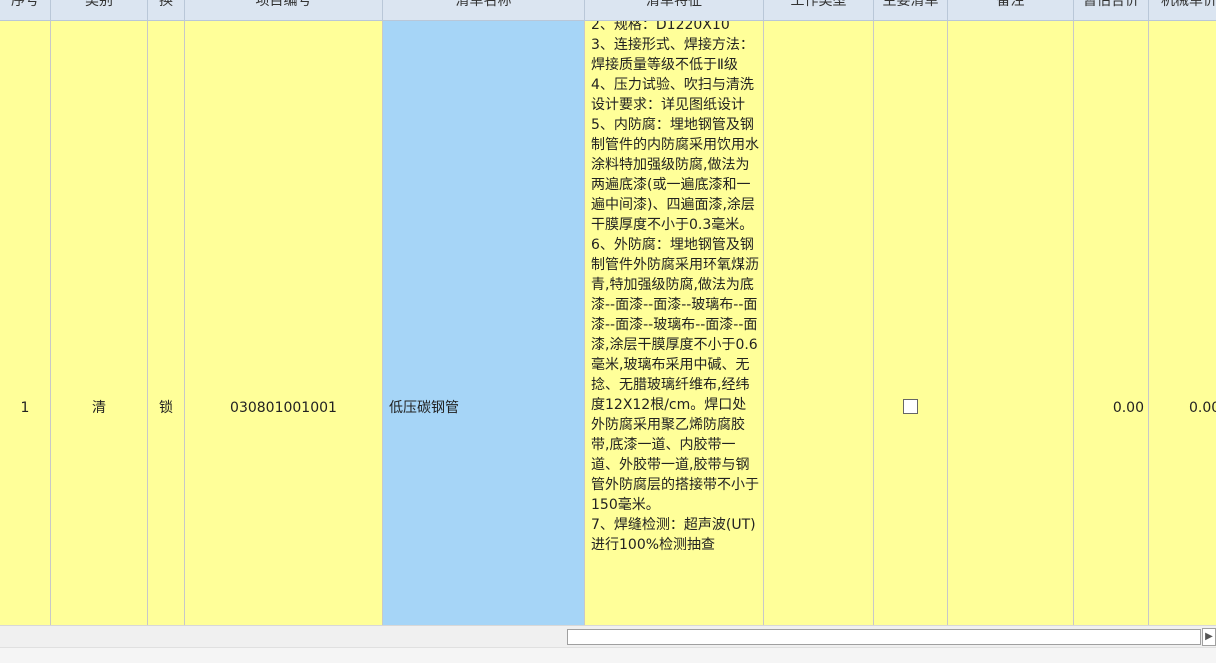  What do you see at coordinates (25, 408) in the screenshot?
I see `seq-value: 1` at bounding box center [25, 408].